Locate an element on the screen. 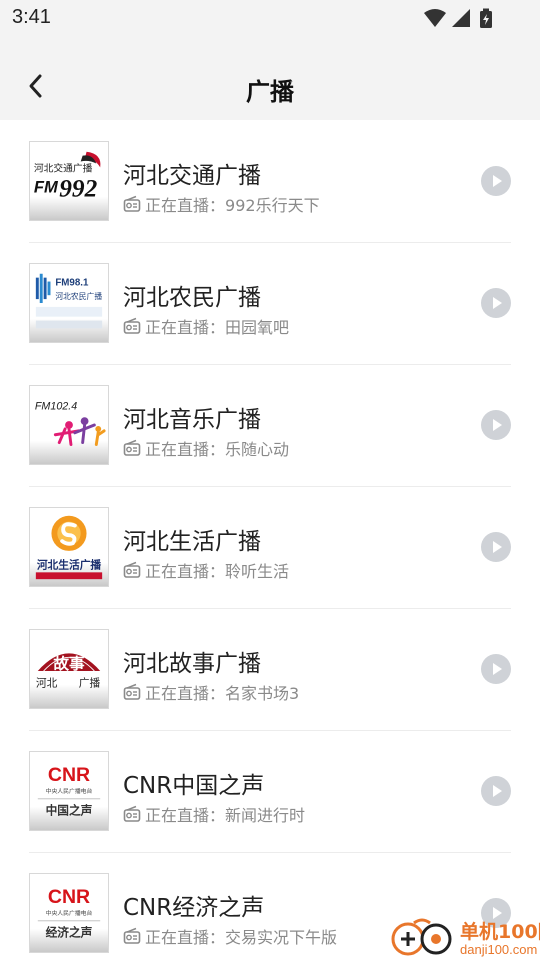 This screenshot has width=540, height=960. now-playing-show: 聆听生活 is located at coordinates (257, 571).